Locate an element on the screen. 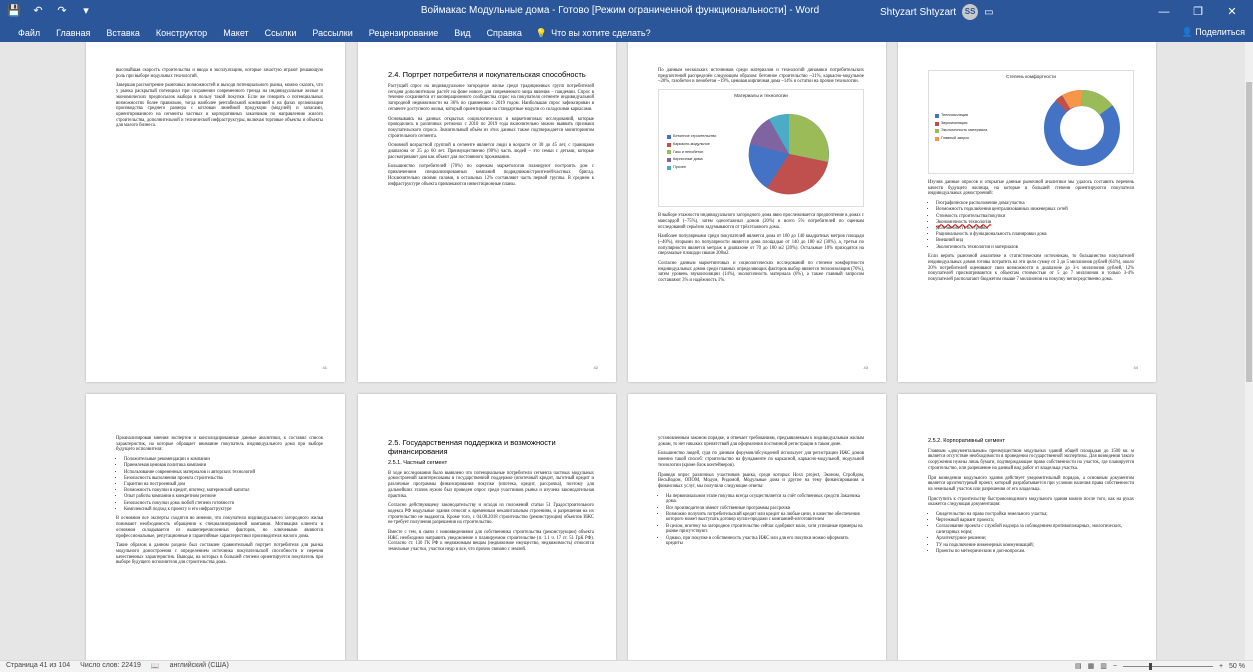 The image size is (1253, 672). language: английский (США) is located at coordinates (199, 666).